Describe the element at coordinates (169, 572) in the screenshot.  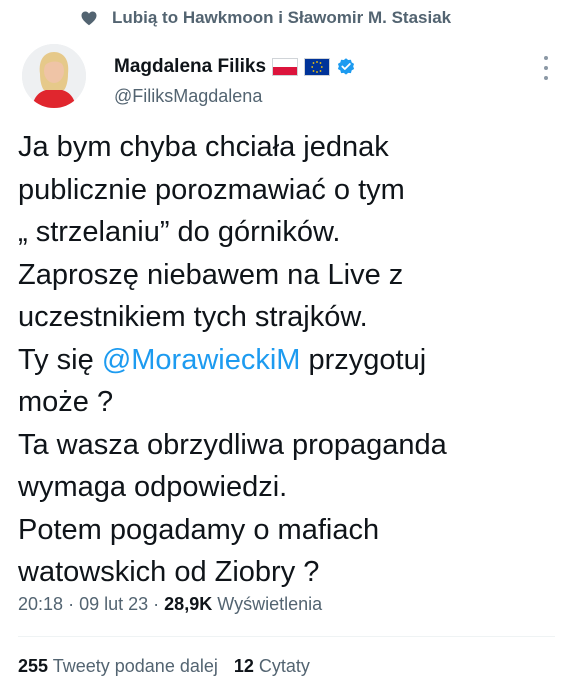
I see `tweet-line: watowskich od Ziobry ?` at that location.